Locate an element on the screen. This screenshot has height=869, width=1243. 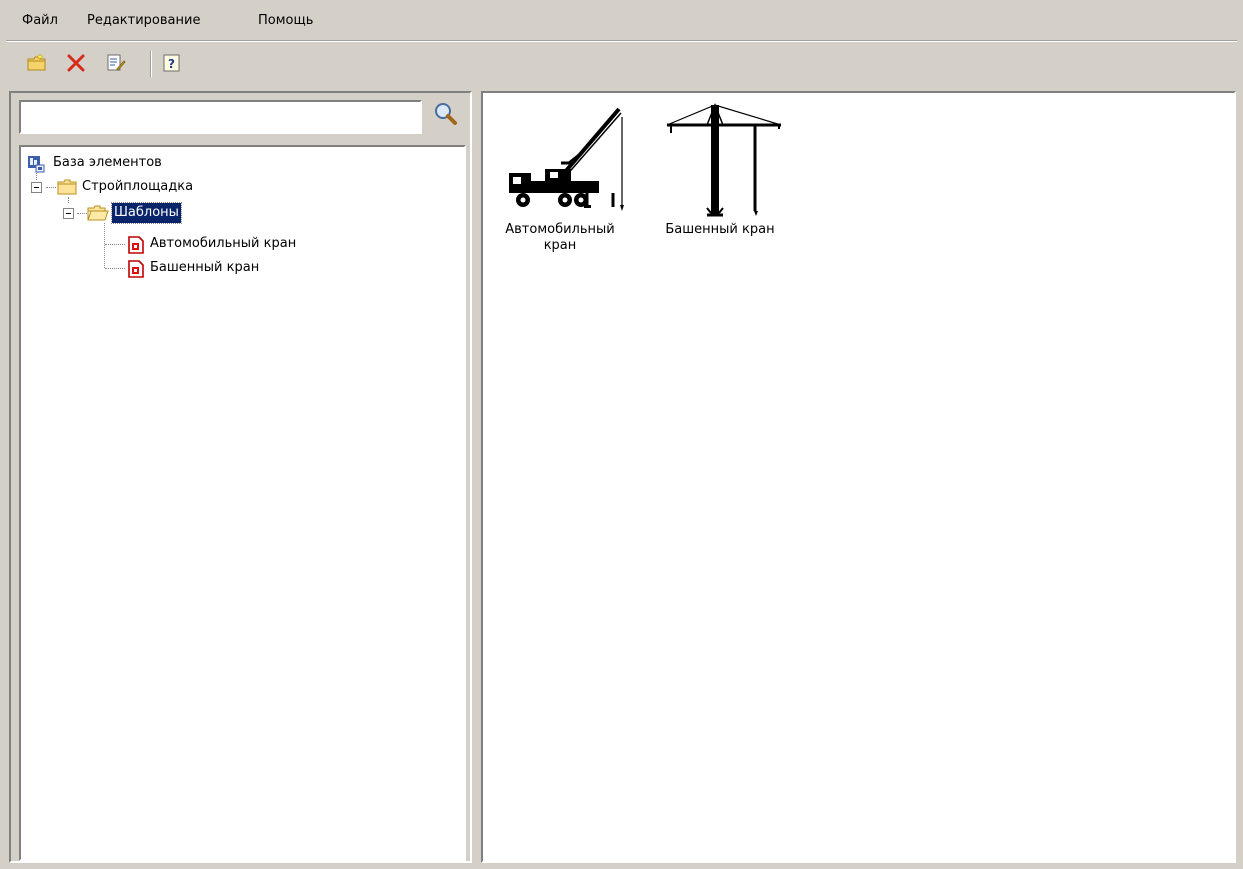
gallery-caption: кран is located at coordinates (560, 245).